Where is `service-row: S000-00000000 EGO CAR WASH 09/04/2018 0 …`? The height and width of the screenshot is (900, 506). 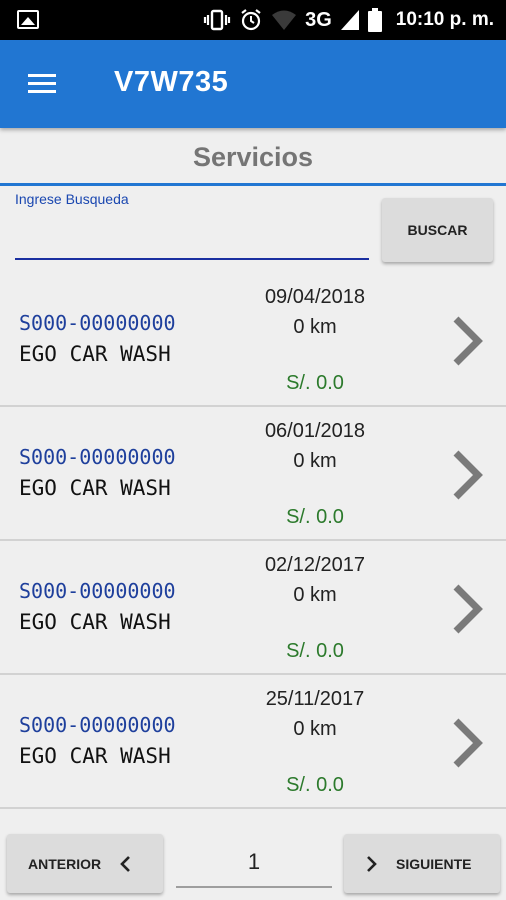 service-row: S000-00000000 EGO CAR WASH 09/04/2018 0 … is located at coordinates (253, 340).